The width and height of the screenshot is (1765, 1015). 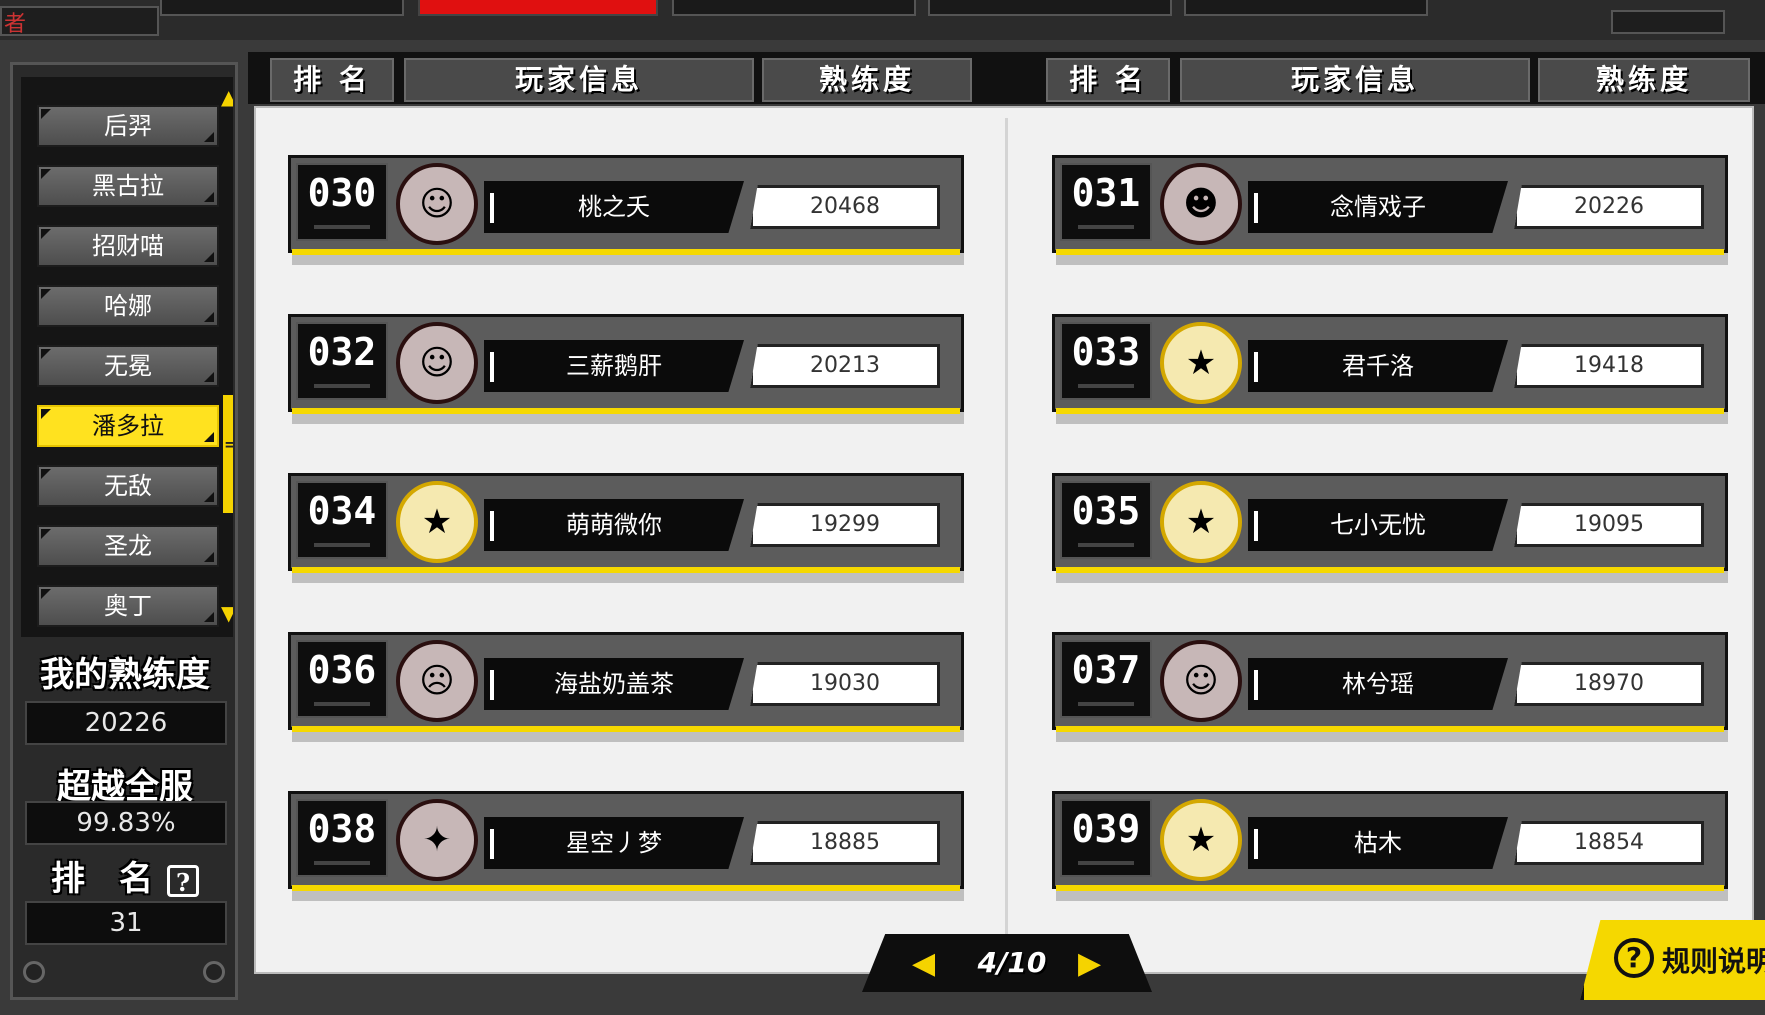 What do you see at coordinates (342, 202) in the screenshot?
I see `rank-number: 030` at bounding box center [342, 202].